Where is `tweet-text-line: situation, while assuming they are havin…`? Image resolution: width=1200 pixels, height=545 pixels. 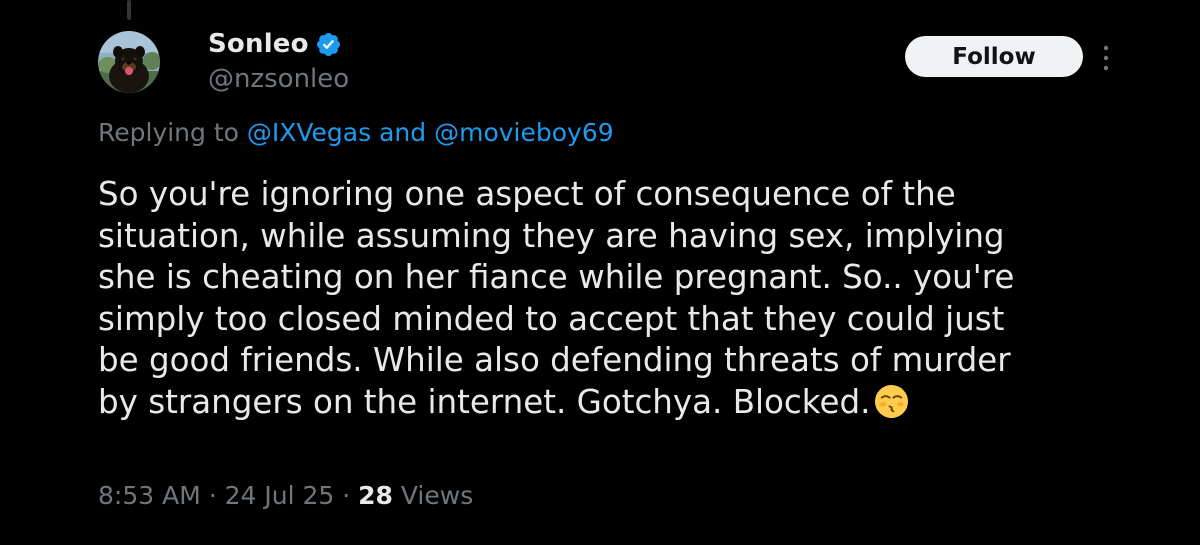 tweet-text-line: situation, while assuming they are havin… is located at coordinates (551, 235).